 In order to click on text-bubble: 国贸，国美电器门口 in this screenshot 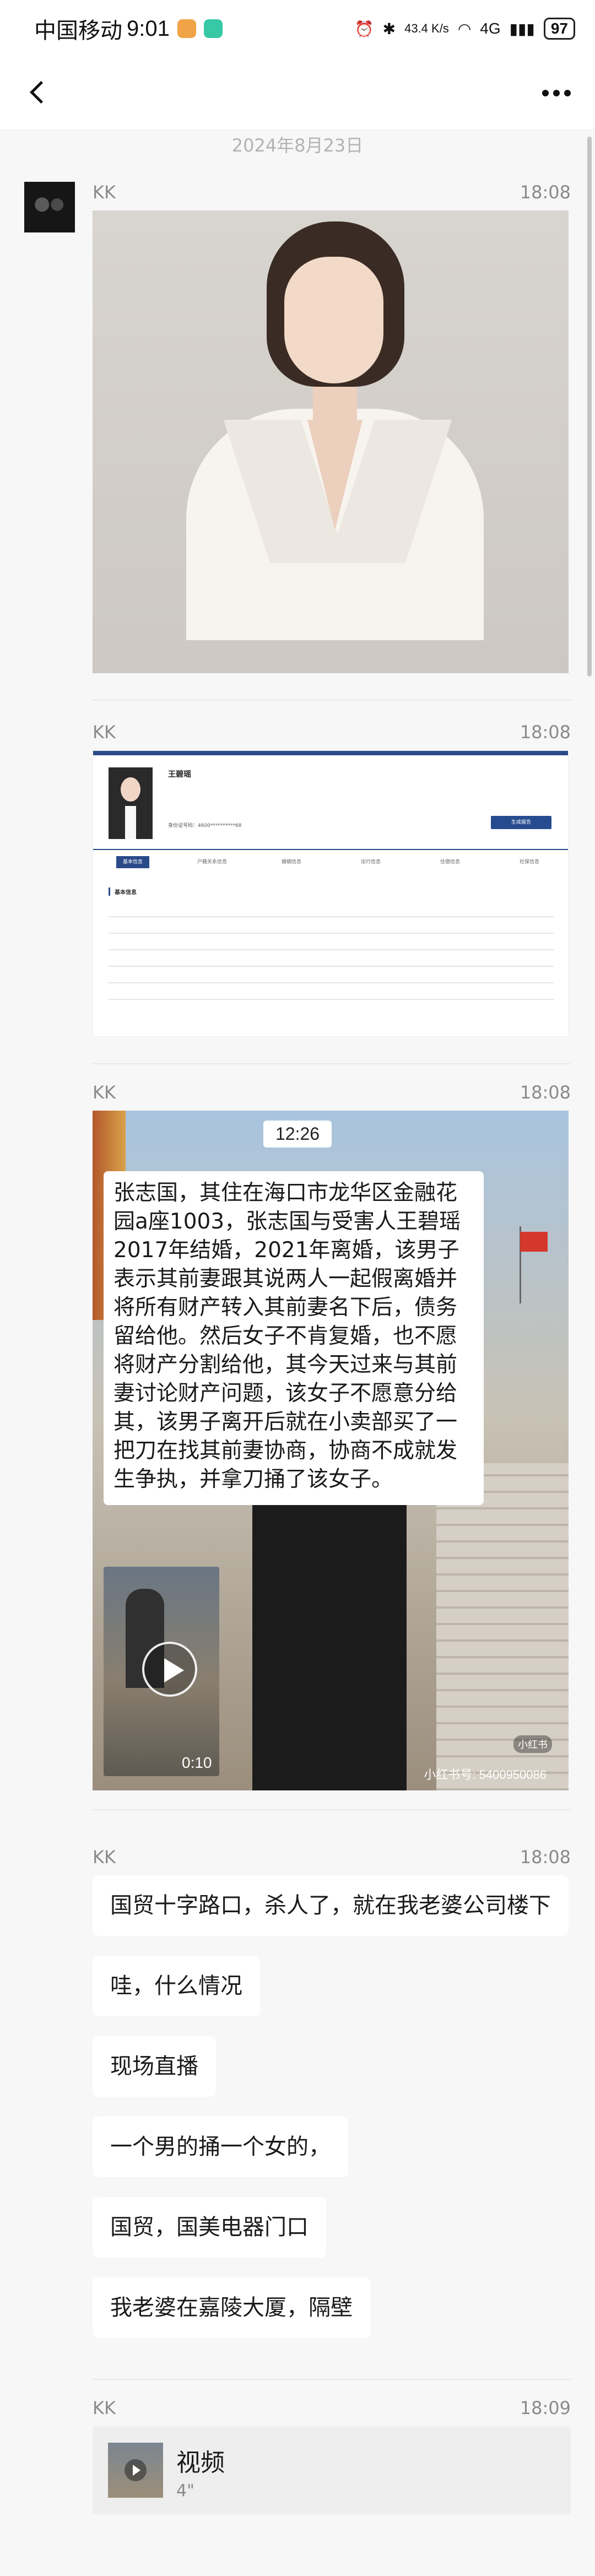, I will do `click(209, 2227)`.